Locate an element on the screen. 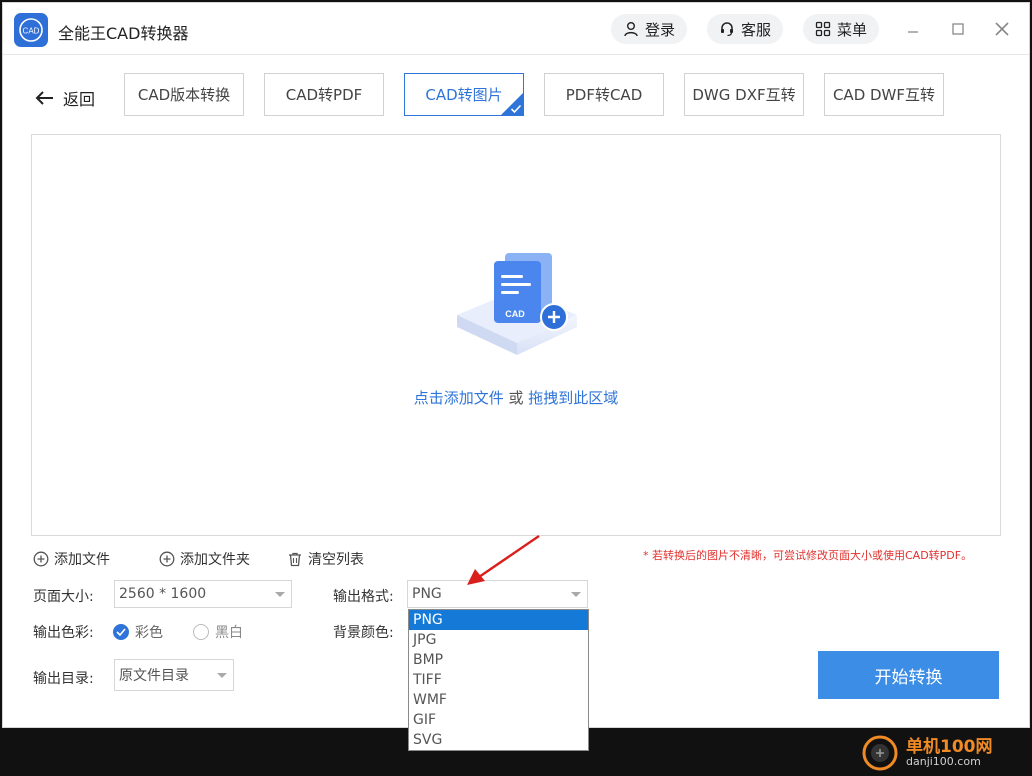  drag-here-link: 拖拽到此区域 is located at coordinates (573, 398).